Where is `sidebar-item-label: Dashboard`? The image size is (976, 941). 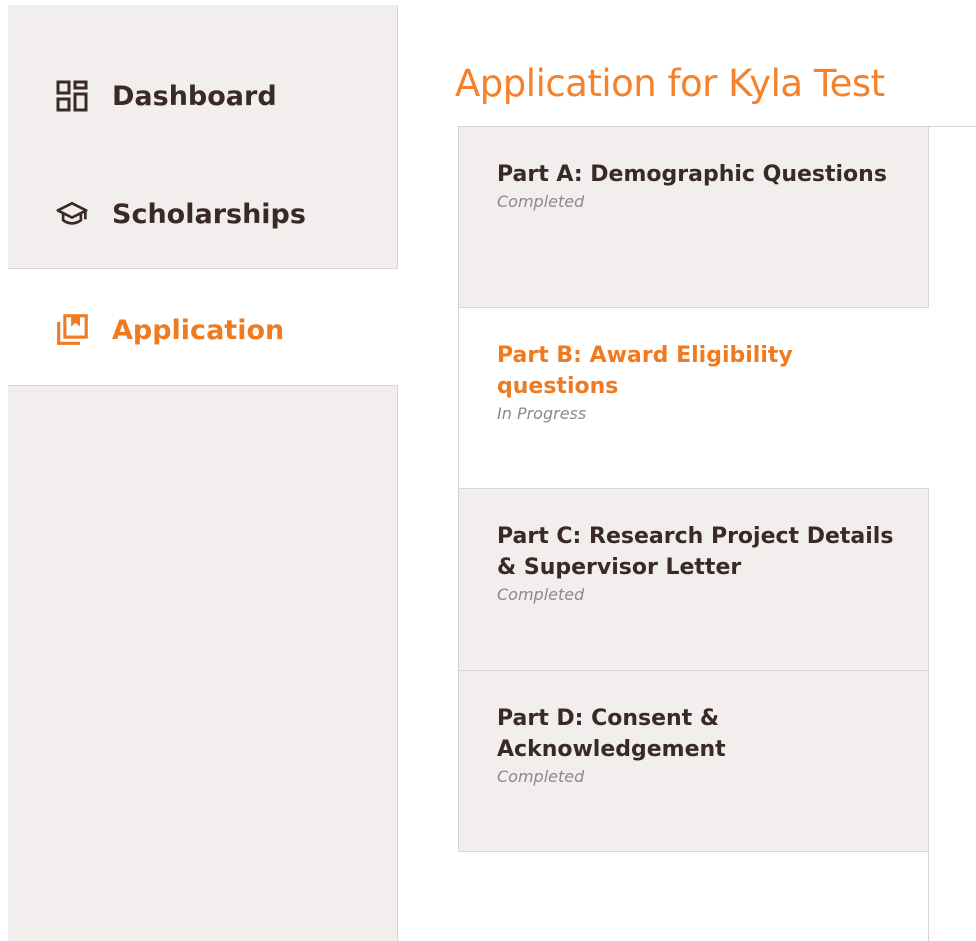
sidebar-item-label: Dashboard is located at coordinates (194, 96).